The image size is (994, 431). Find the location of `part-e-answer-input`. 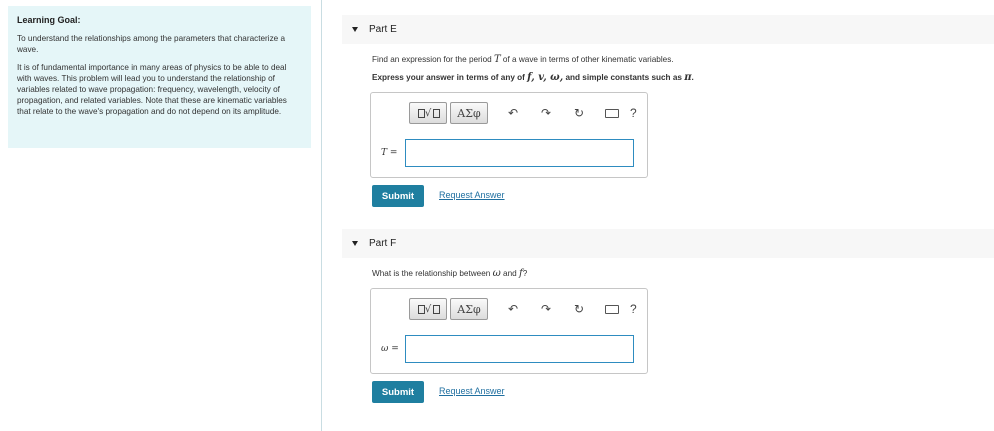

part-e-answer-input is located at coordinates (519, 153).